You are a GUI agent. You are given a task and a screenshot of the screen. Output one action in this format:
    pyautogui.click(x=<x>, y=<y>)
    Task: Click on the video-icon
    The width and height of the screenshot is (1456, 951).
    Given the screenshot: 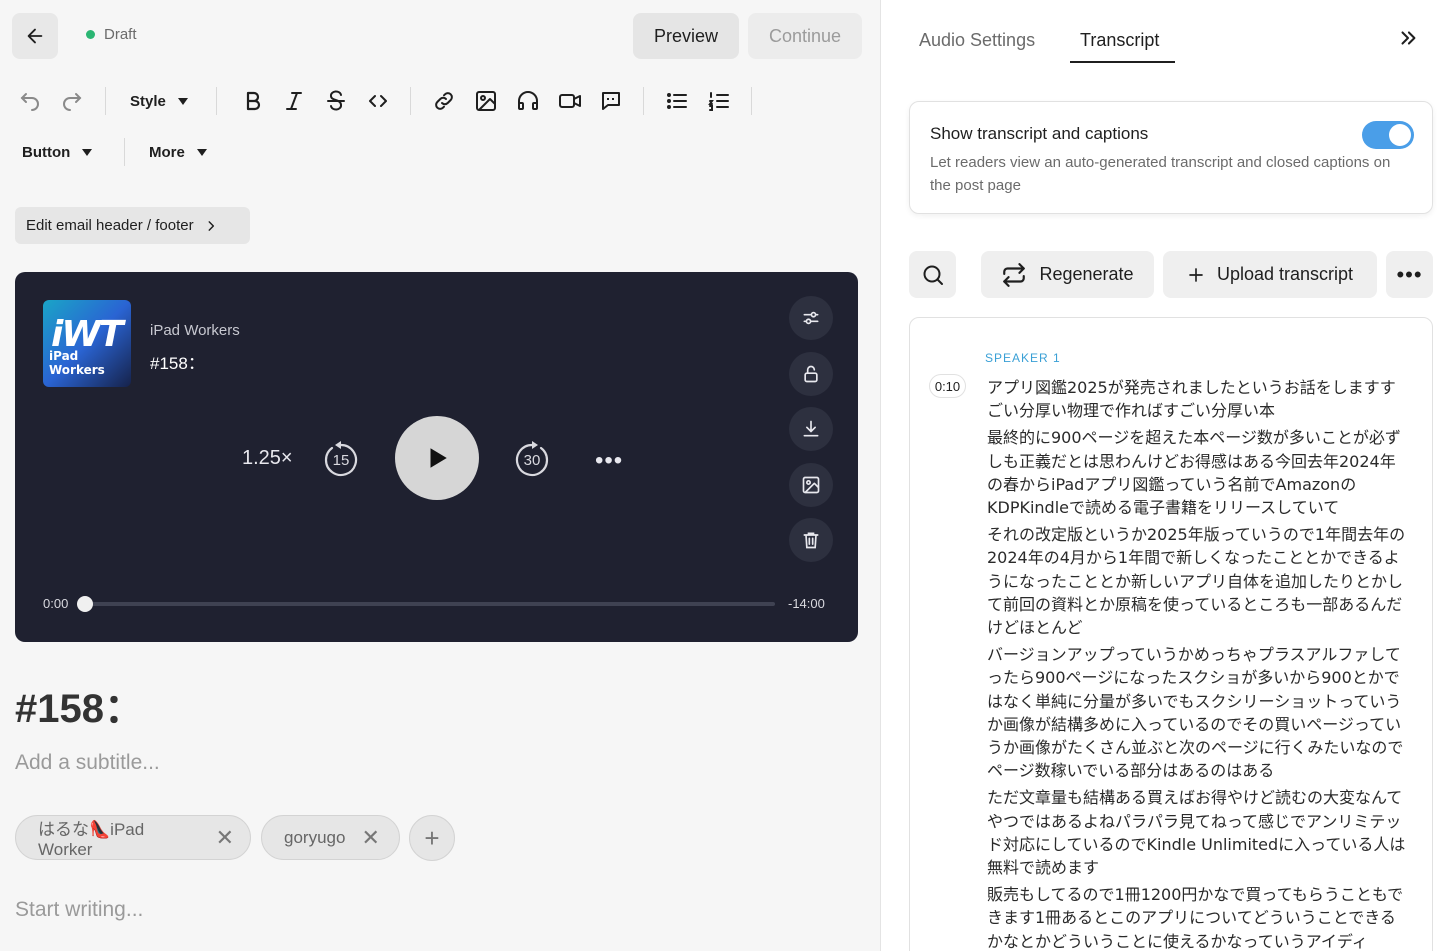 What is the action you would take?
    pyautogui.click(x=570, y=101)
    